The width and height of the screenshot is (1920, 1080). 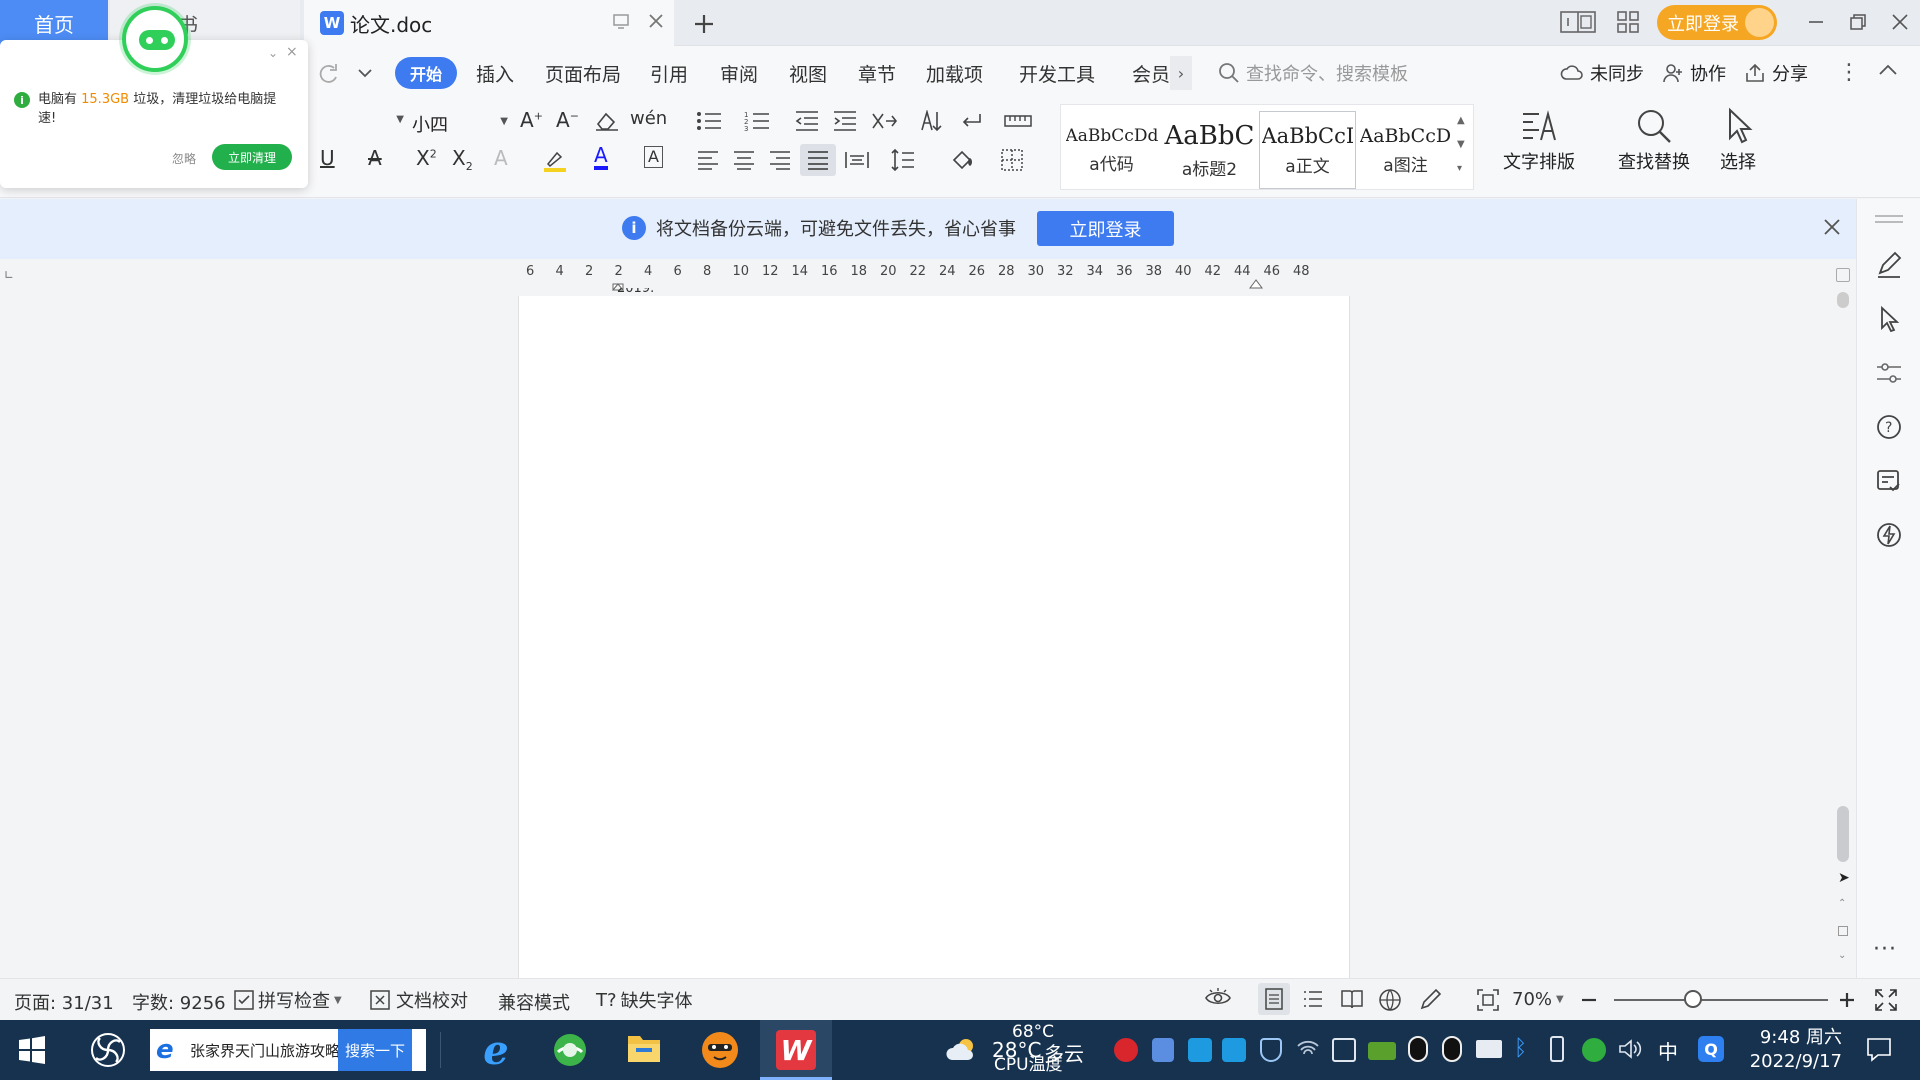 What do you see at coordinates (1602, 73) in the screenshot?
I see `sync-button: 未同步` at bounding box center [1602, 73].